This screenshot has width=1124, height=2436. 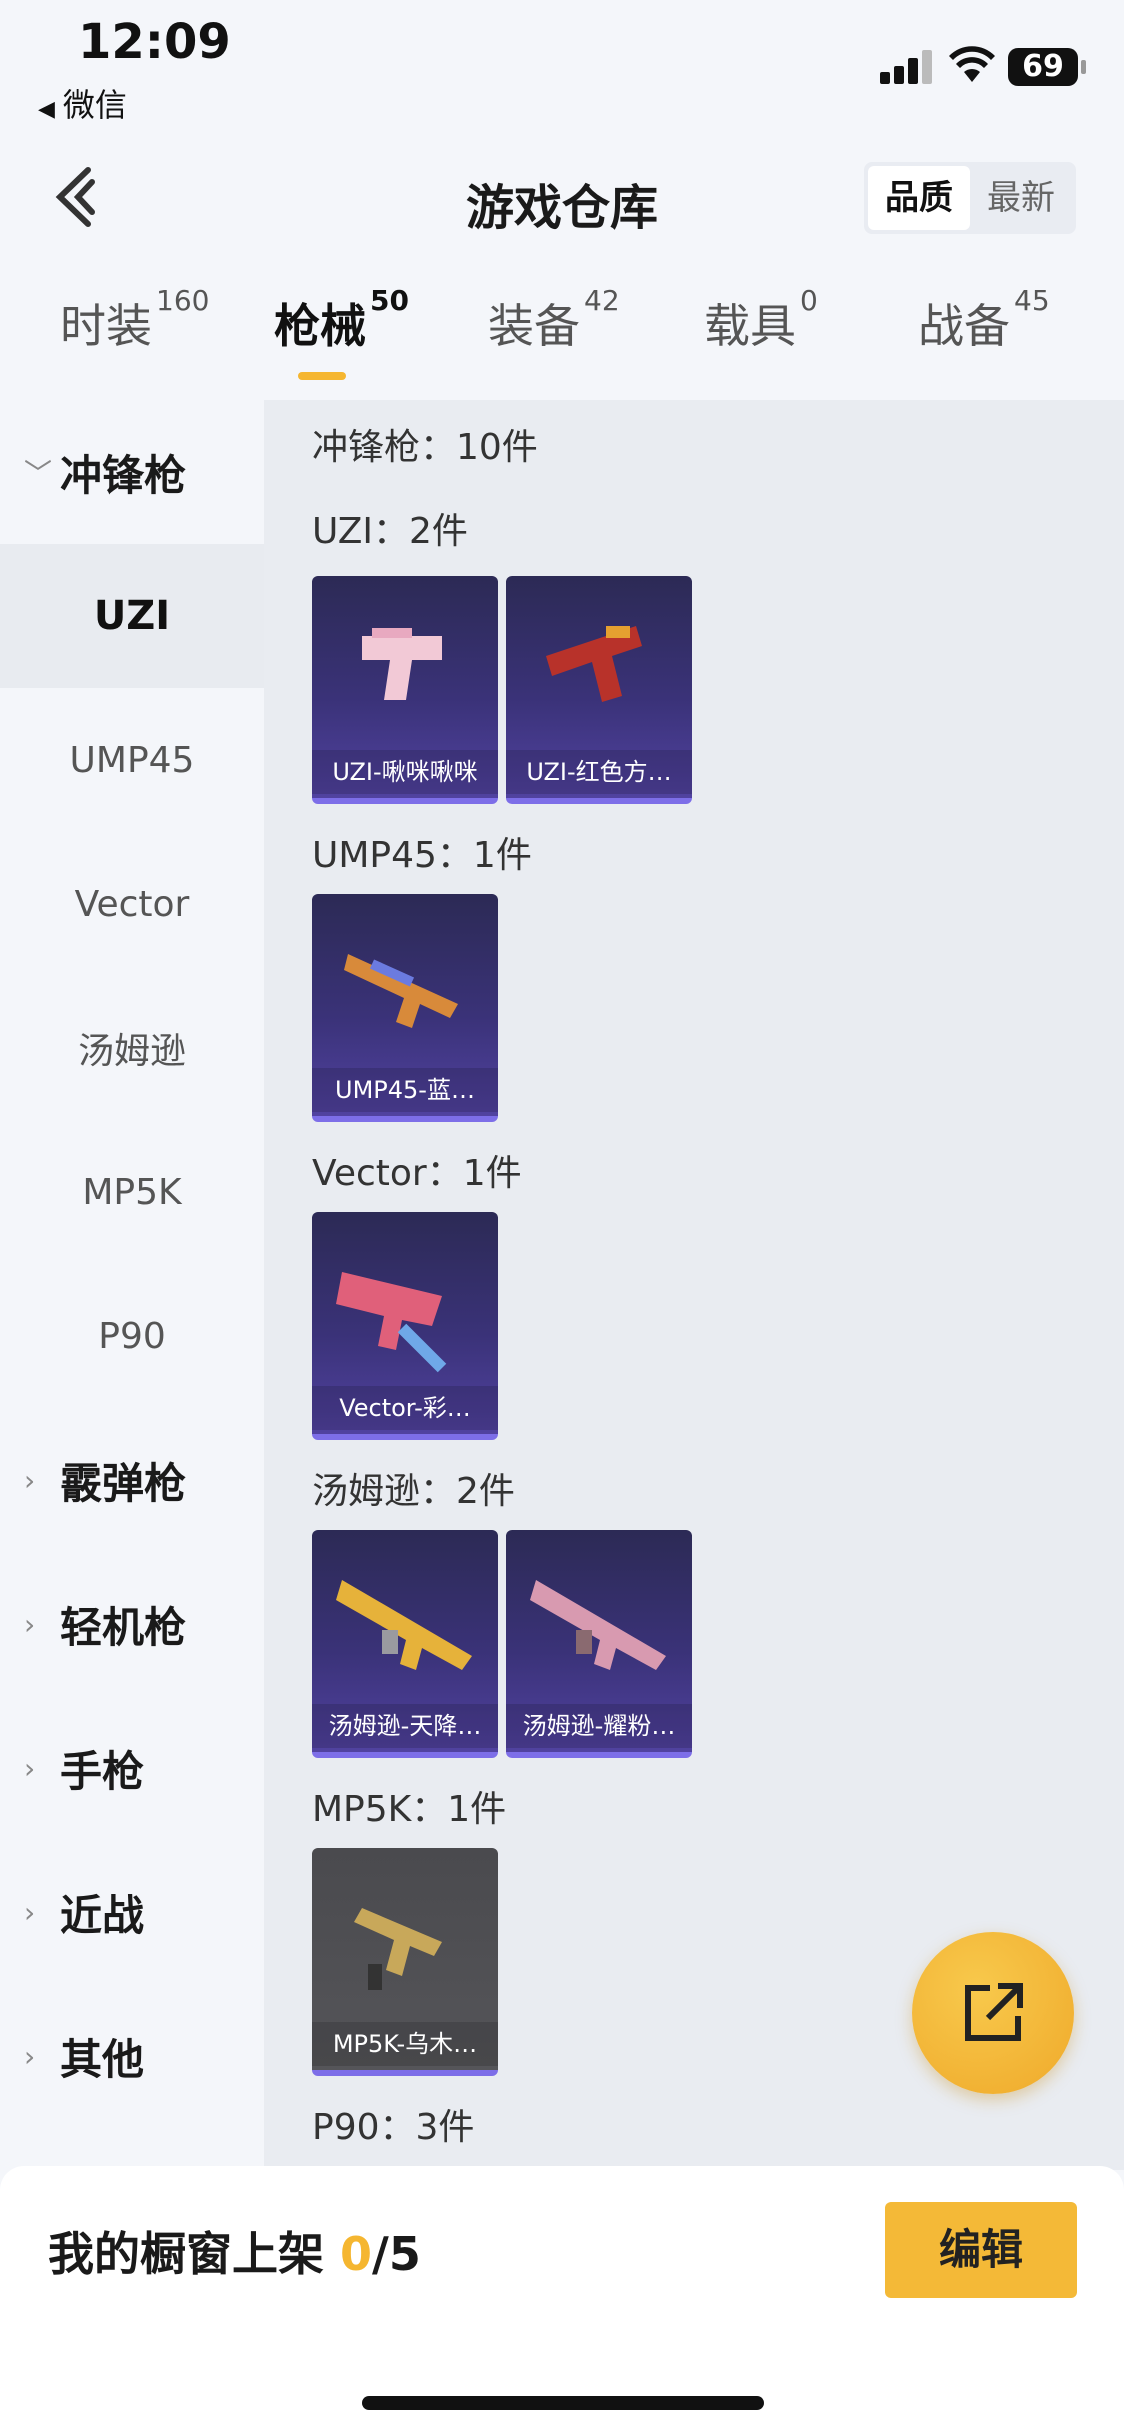 I want to click on category-tabs: 时装 160 枪械 50 装备 42 载具 0 战备 45, so click(x=562, y=337).